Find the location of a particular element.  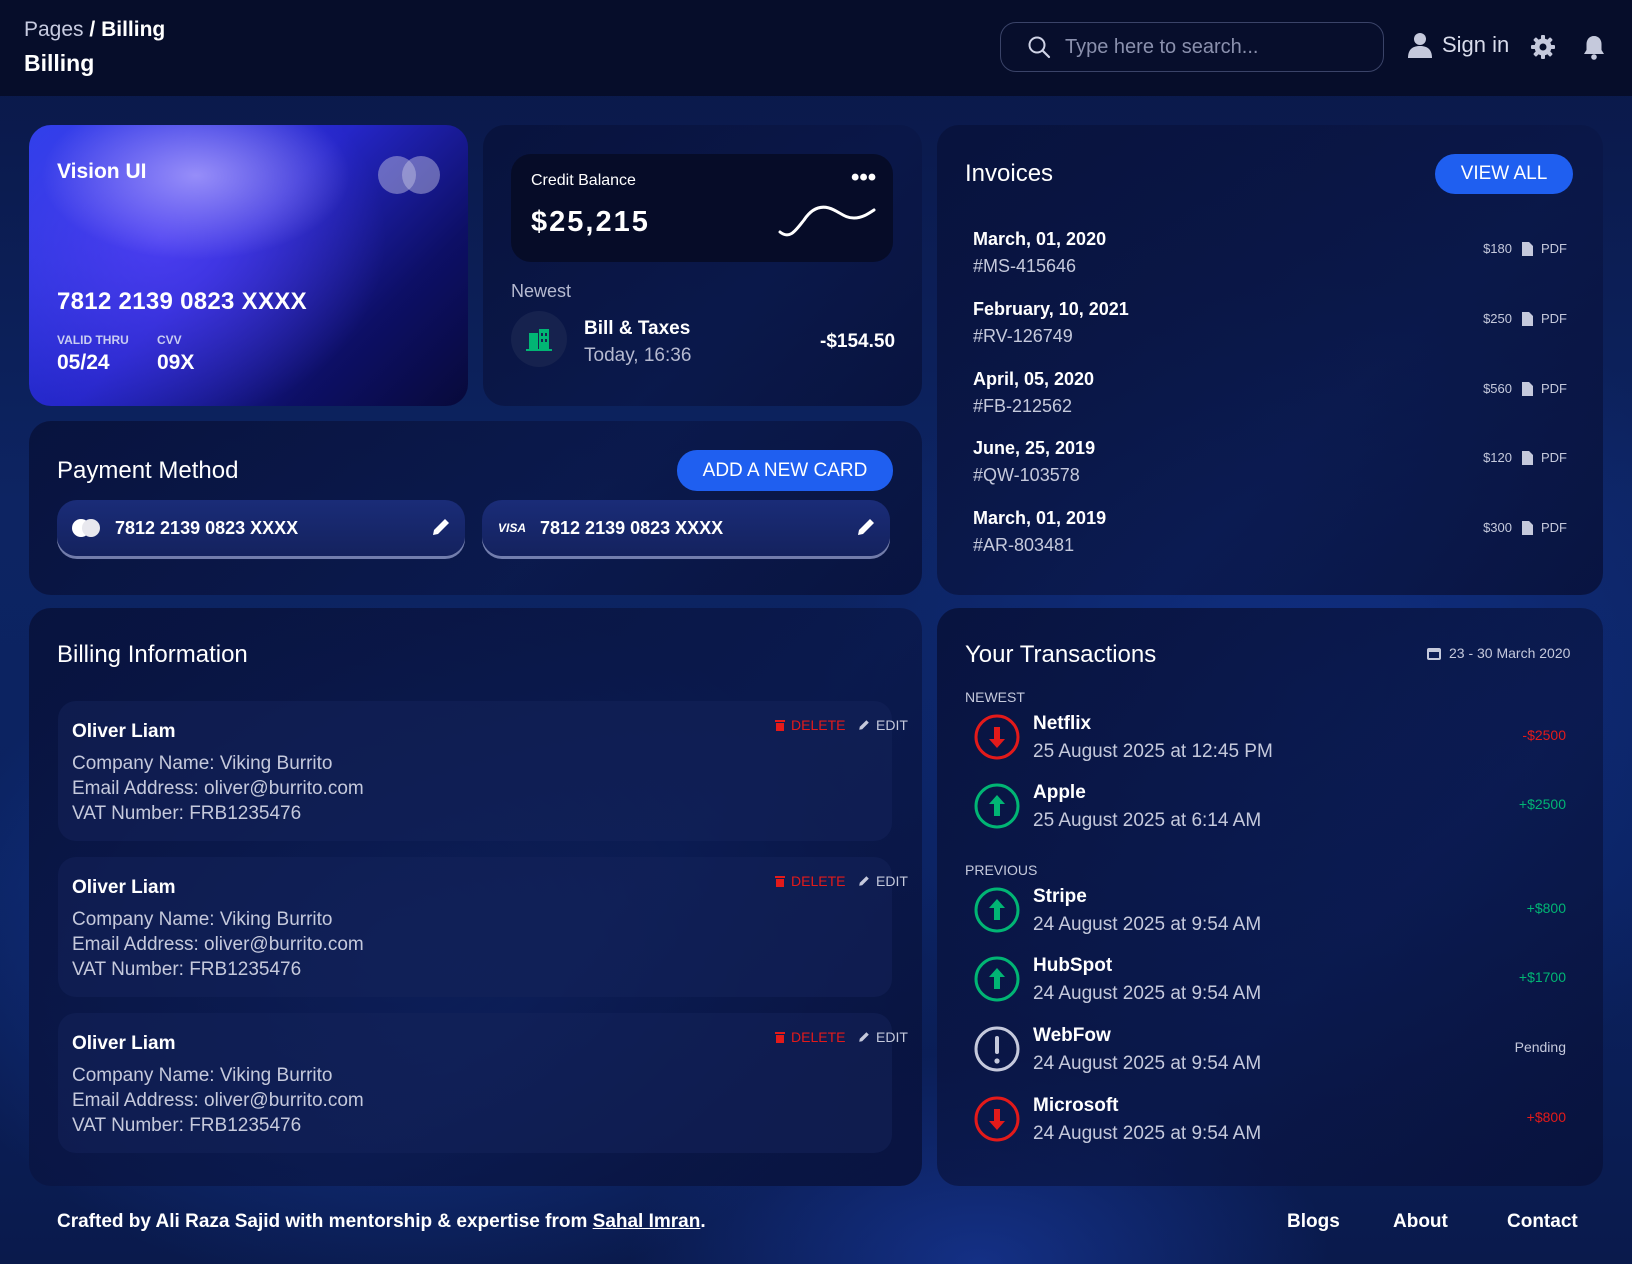

gear-icon is located at coordinates (1543, 47).